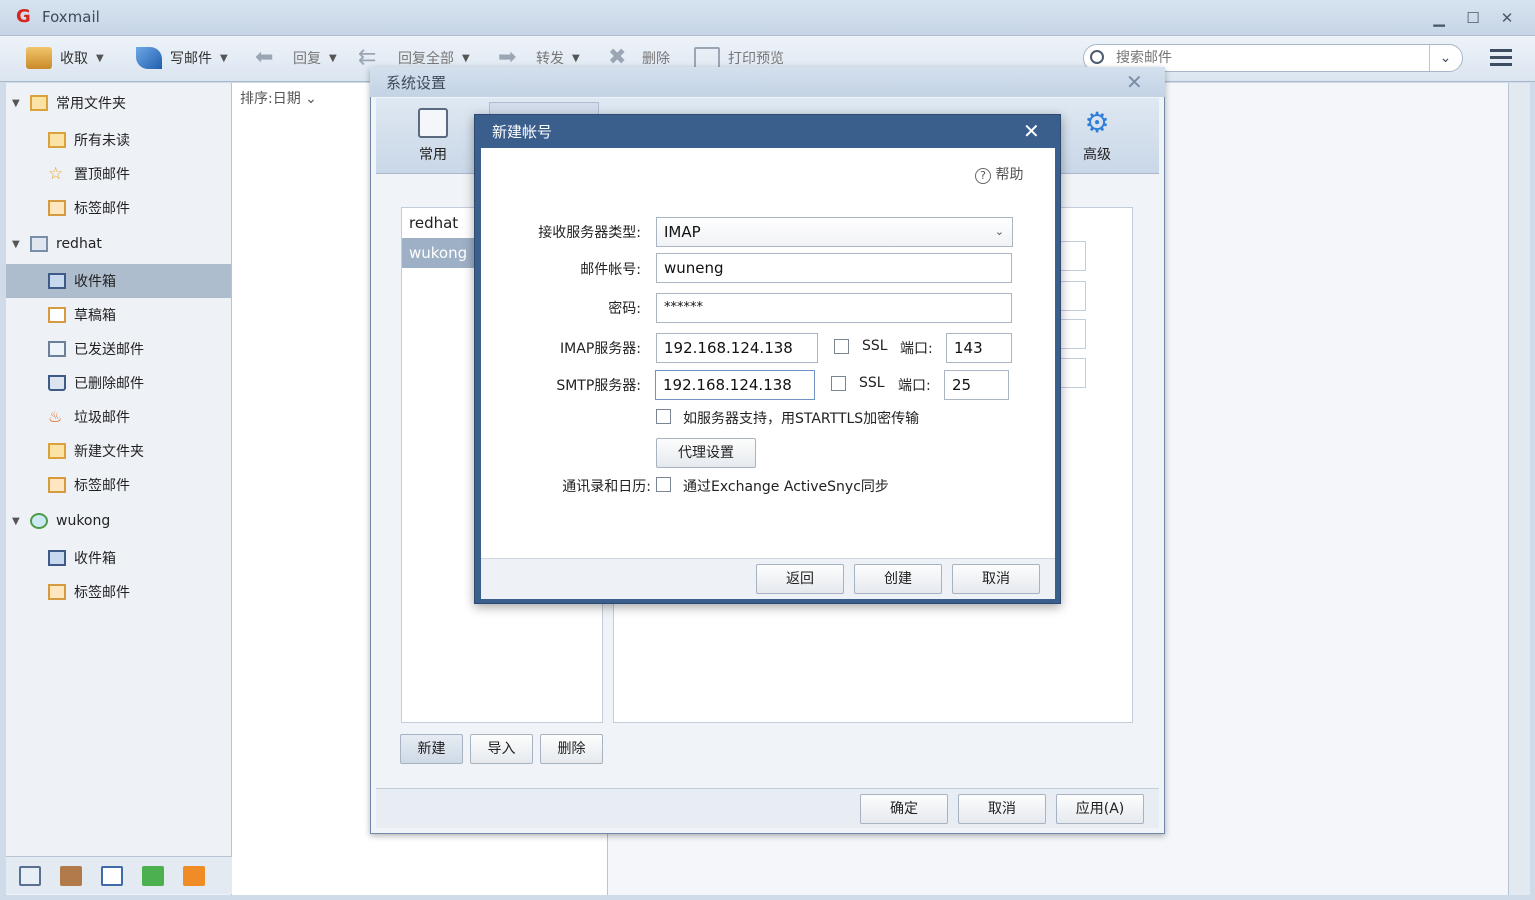 Image resolution: width=1535 pixels, height=900 pixels. What do you see at coordinates (1002, 809) in the screenshot?
I see `settings-cancel-button: 取消` at bounding box center [1002, 809].